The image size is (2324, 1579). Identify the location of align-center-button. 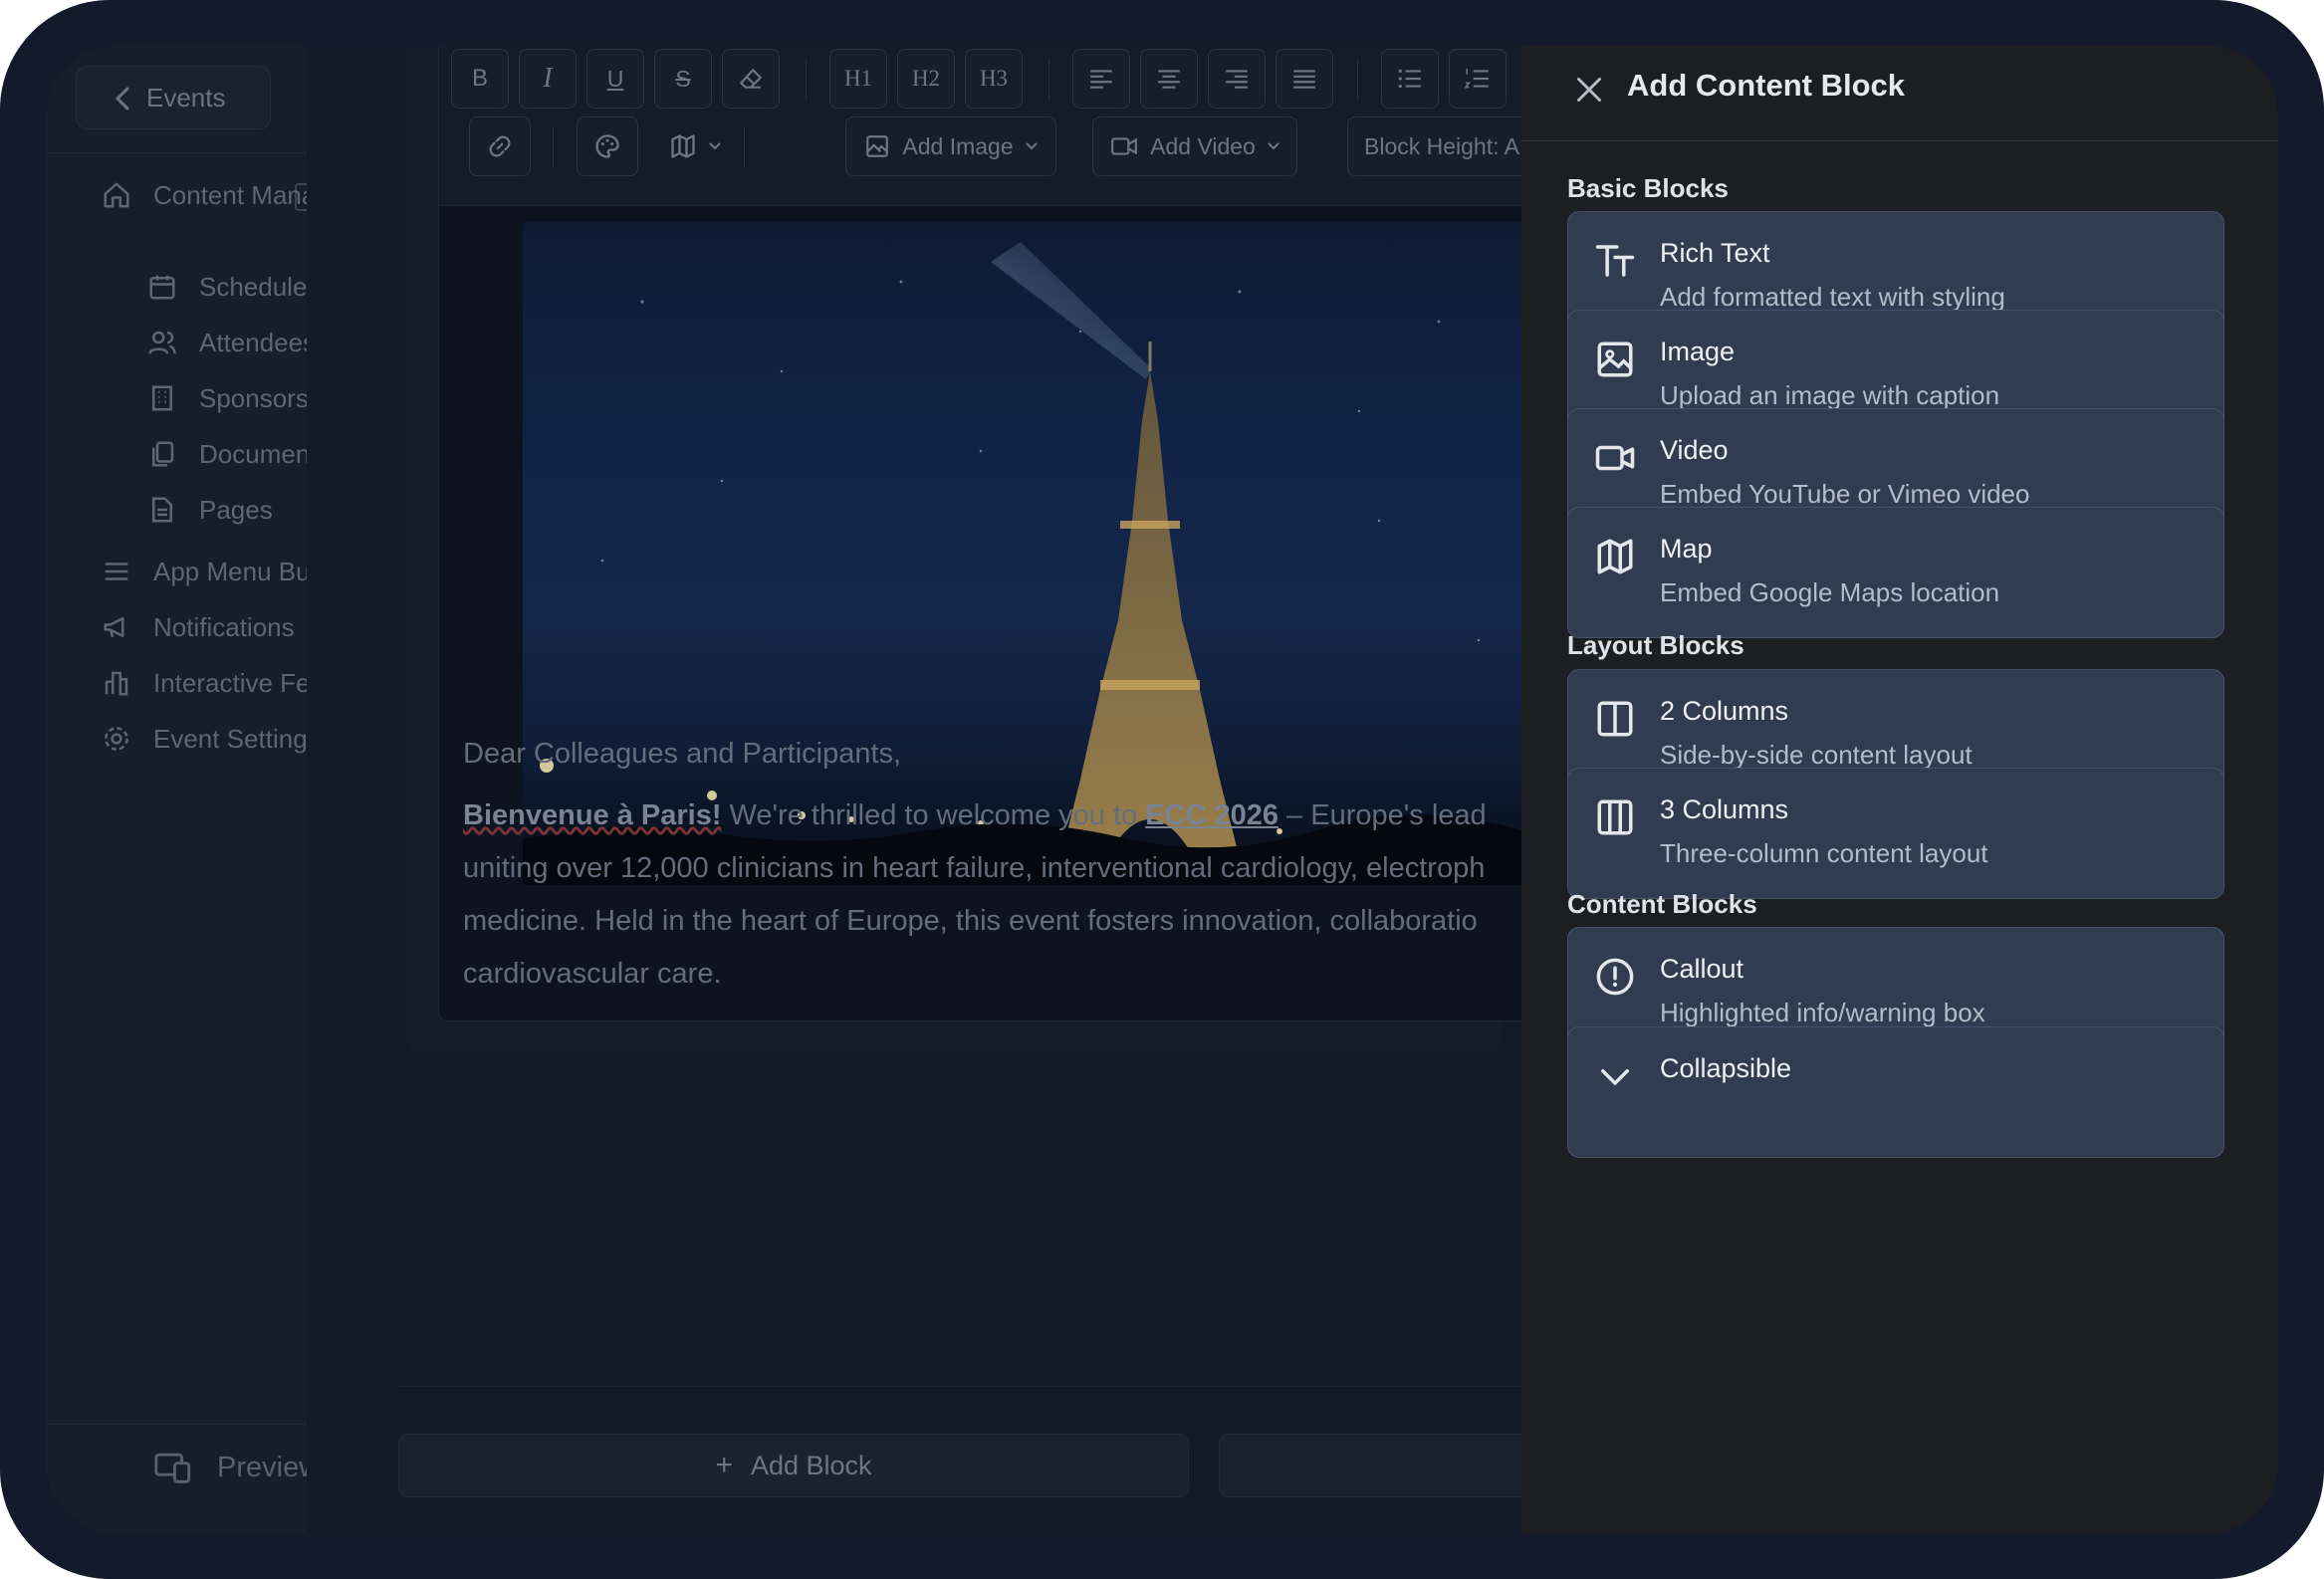
(1169, 79).